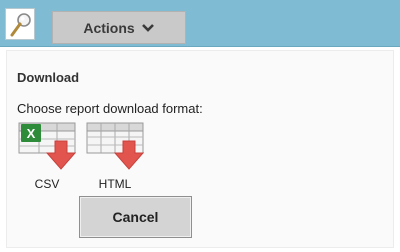 The height and width of the screenshot is (252, 400). I want to click on html-label: HTML, so click(115, 184).